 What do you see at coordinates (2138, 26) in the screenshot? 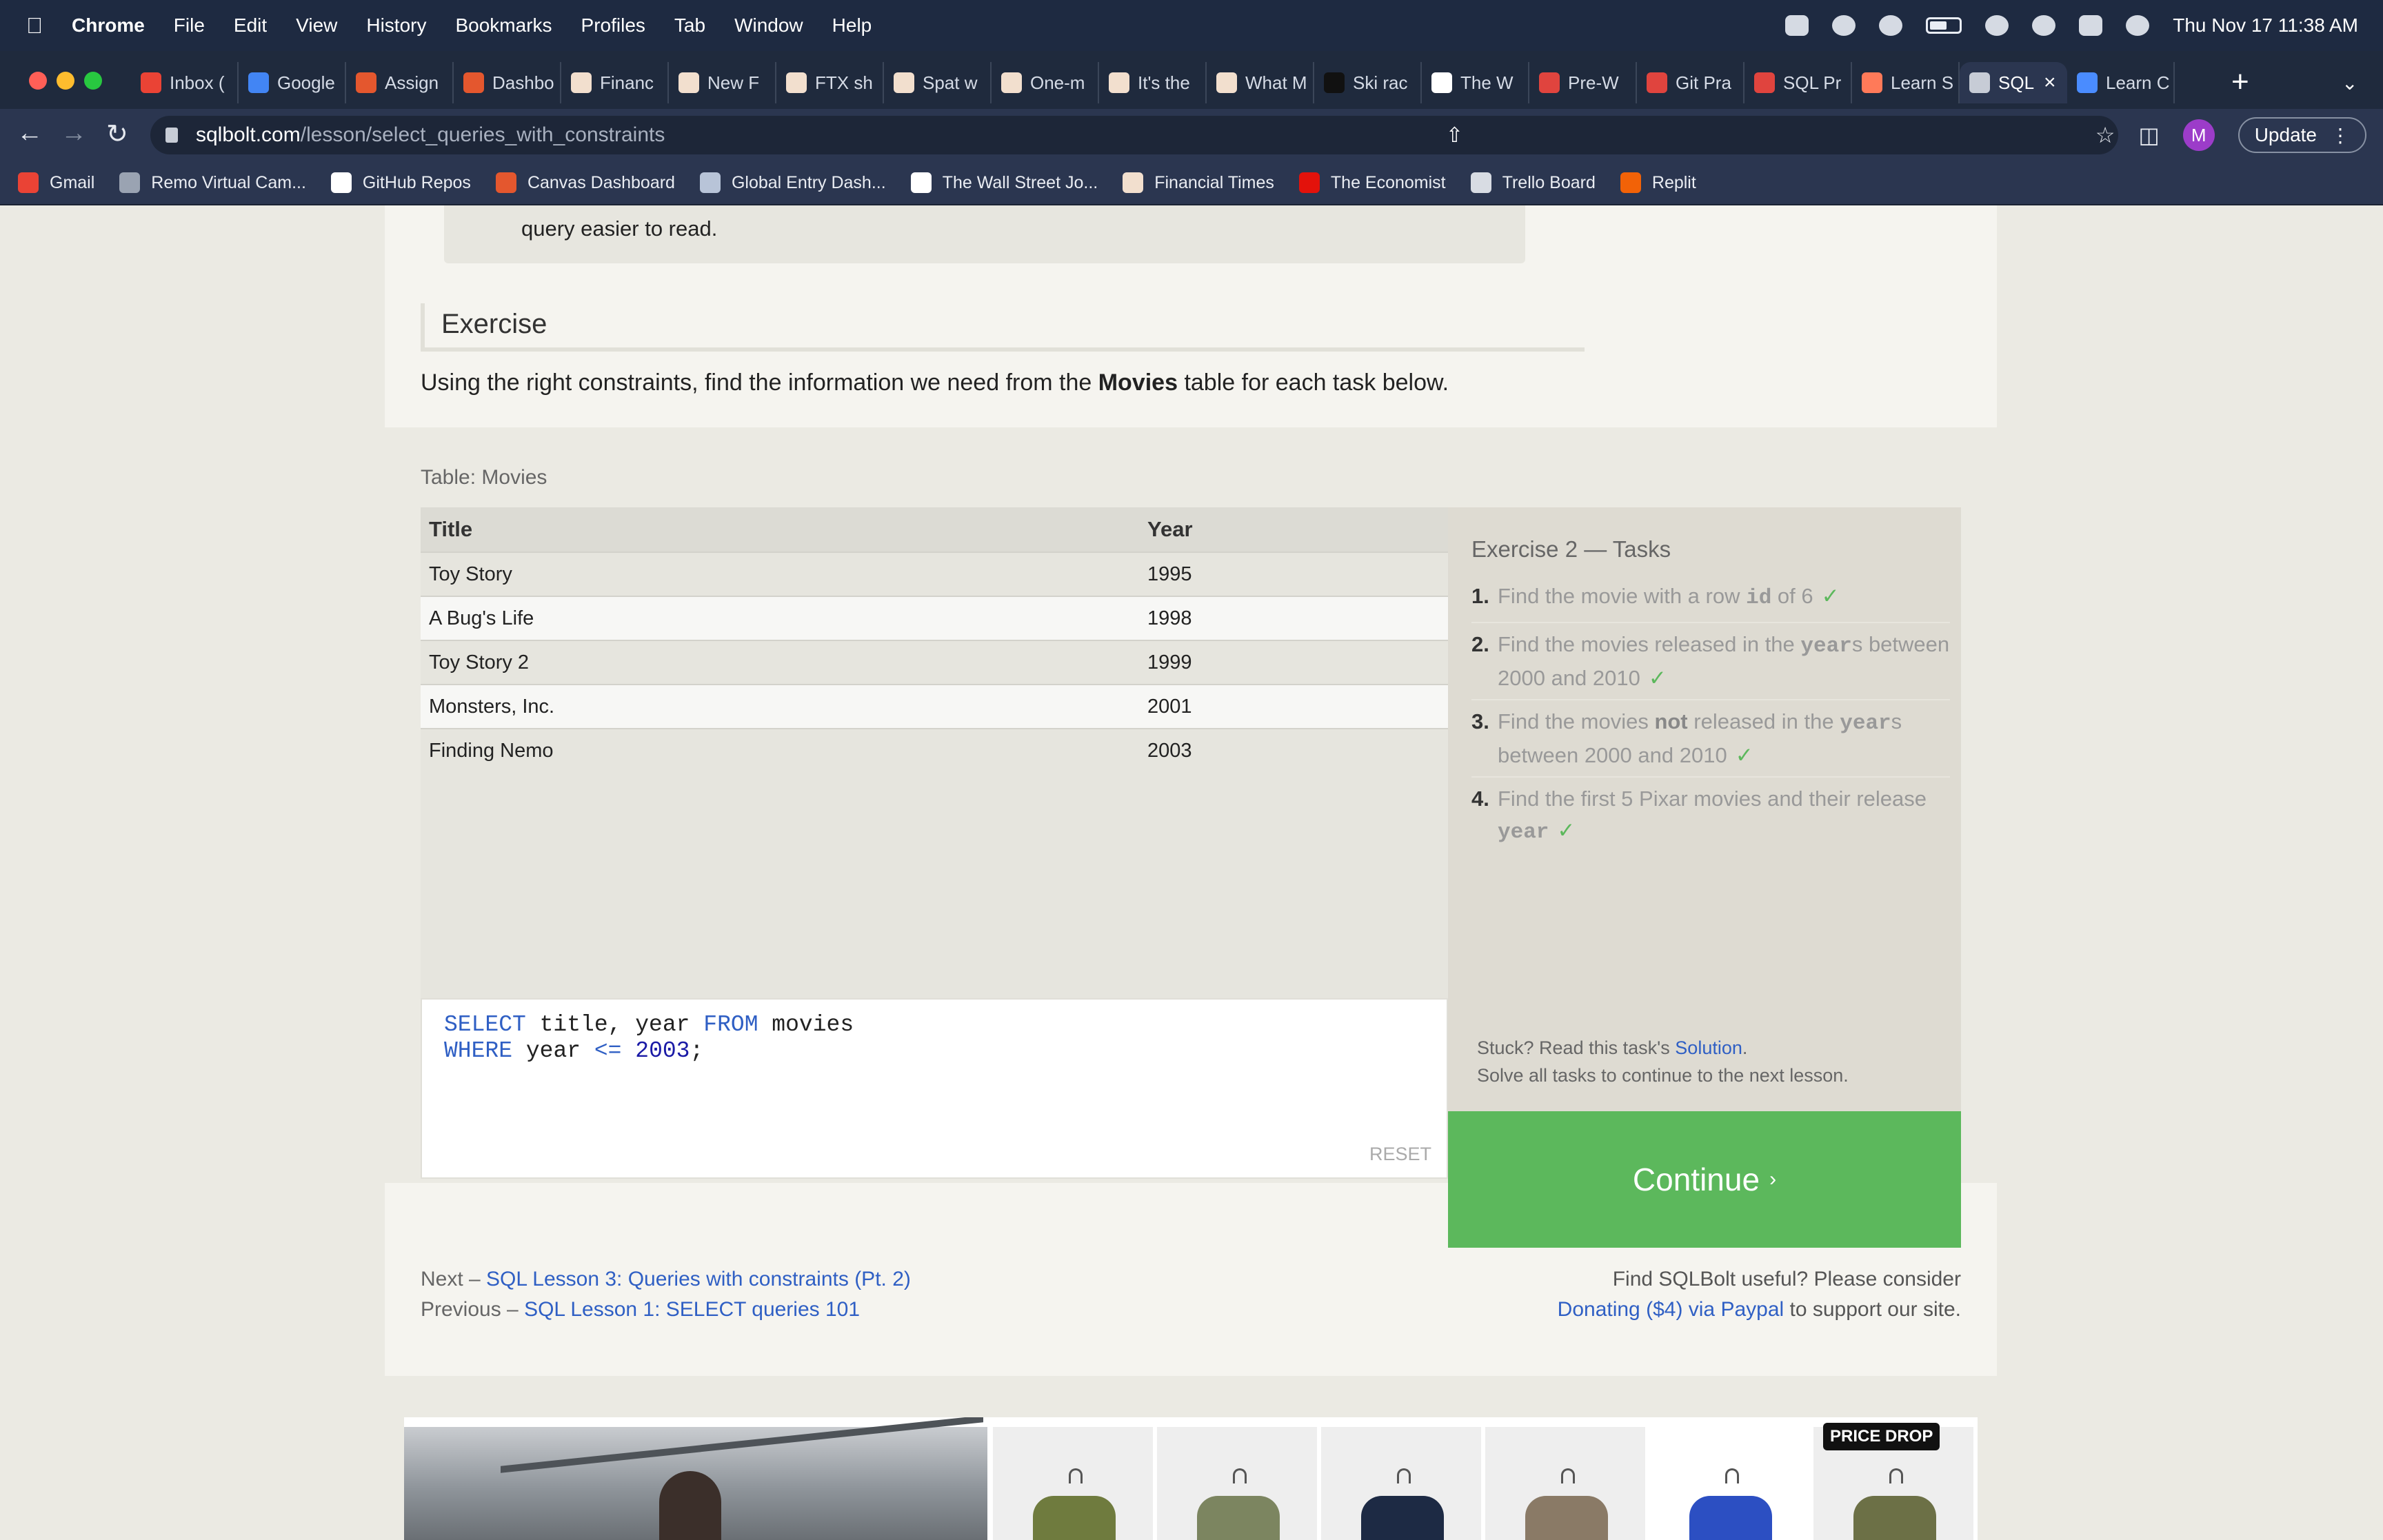
I see `siri-icon` at bounding box center [2138, 26].